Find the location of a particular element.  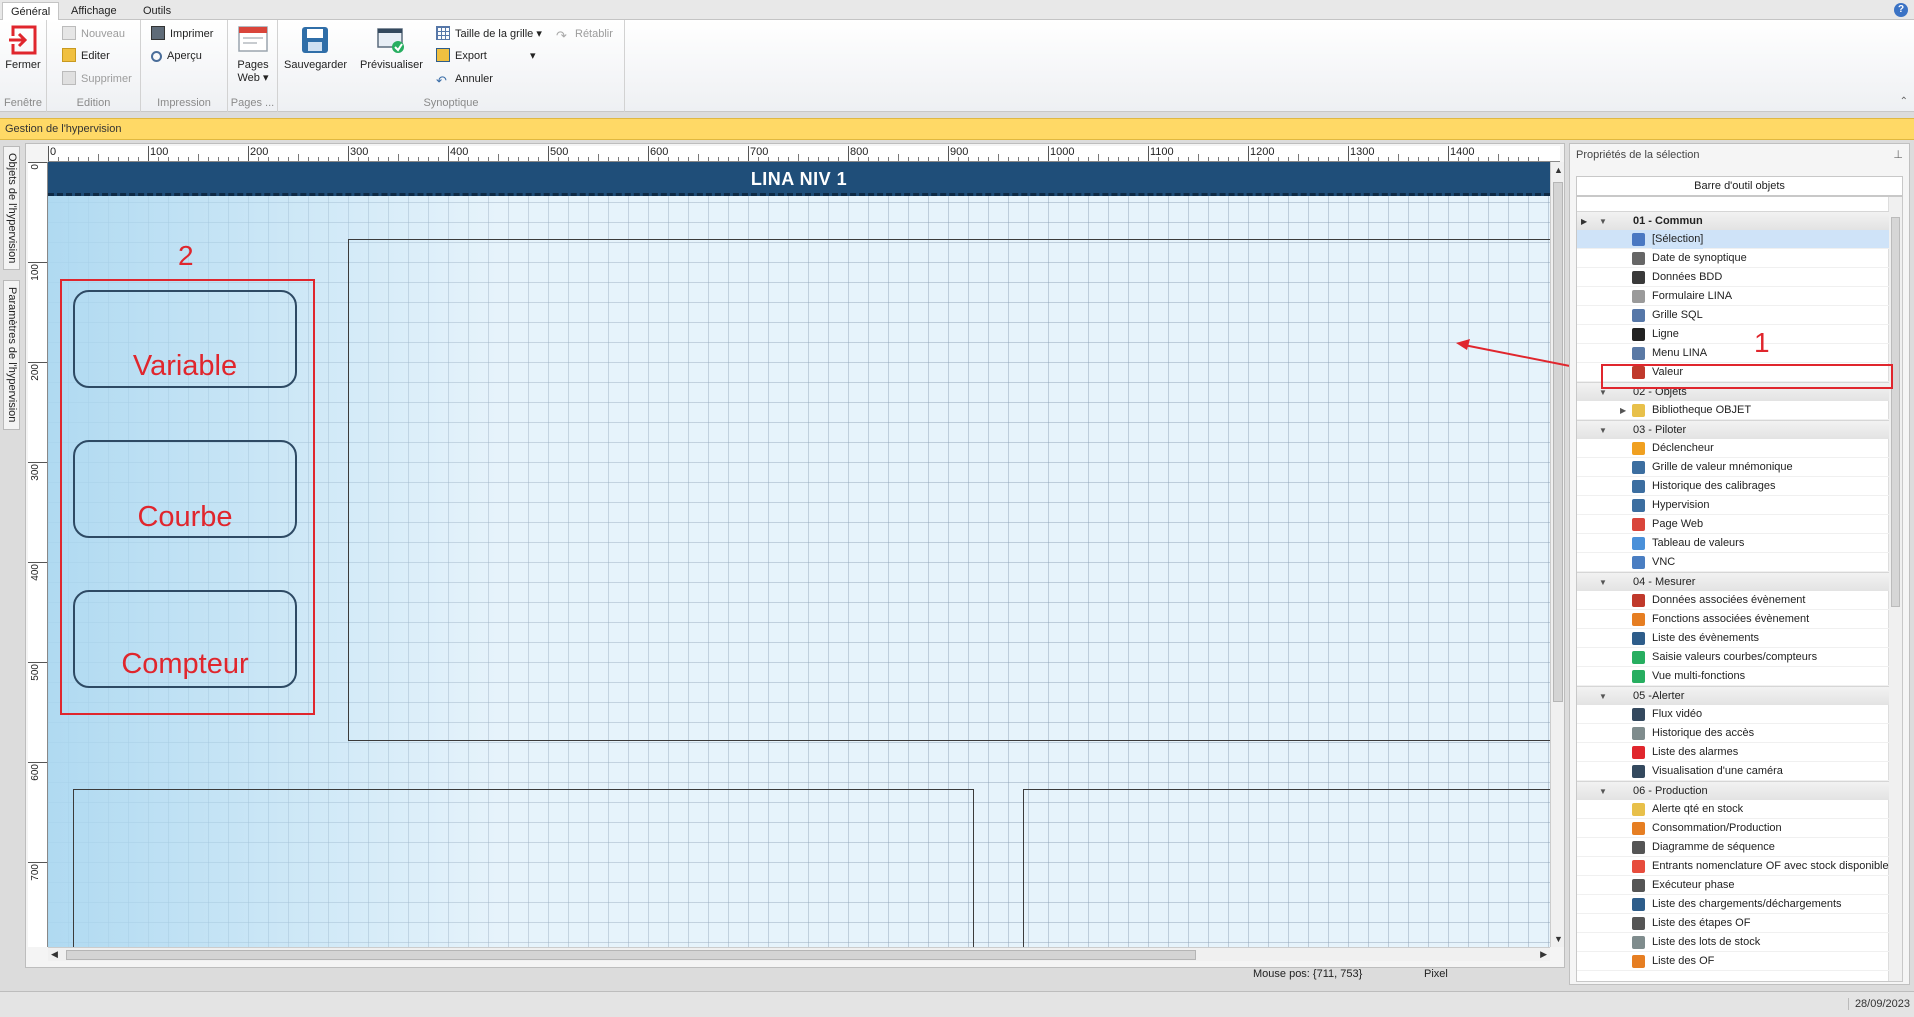

pages-web-button: Pages Web ▾ is located at coordinates (253, 54).